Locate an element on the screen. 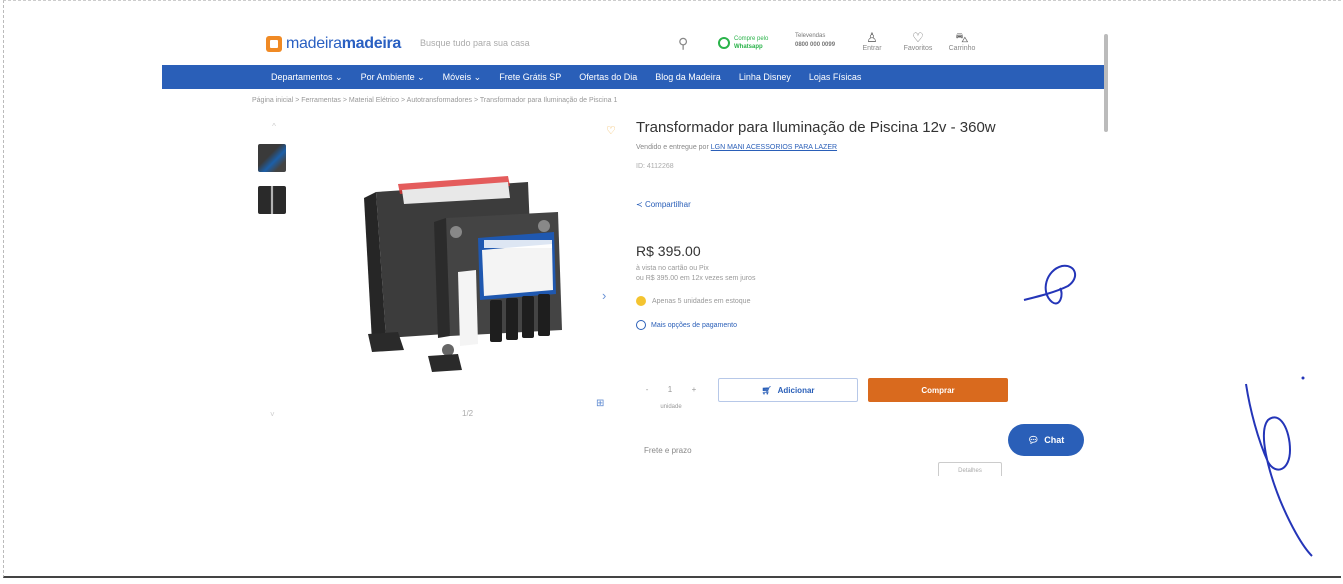  search-input: Busque tudo para sua casa is located at coordinates (560, 45).